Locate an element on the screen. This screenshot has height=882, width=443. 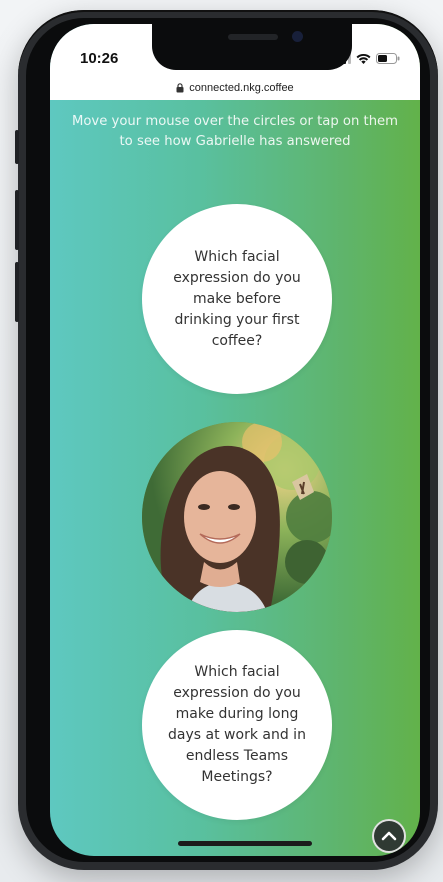
scroll-to-top-button is located at coordinates (389, 836).